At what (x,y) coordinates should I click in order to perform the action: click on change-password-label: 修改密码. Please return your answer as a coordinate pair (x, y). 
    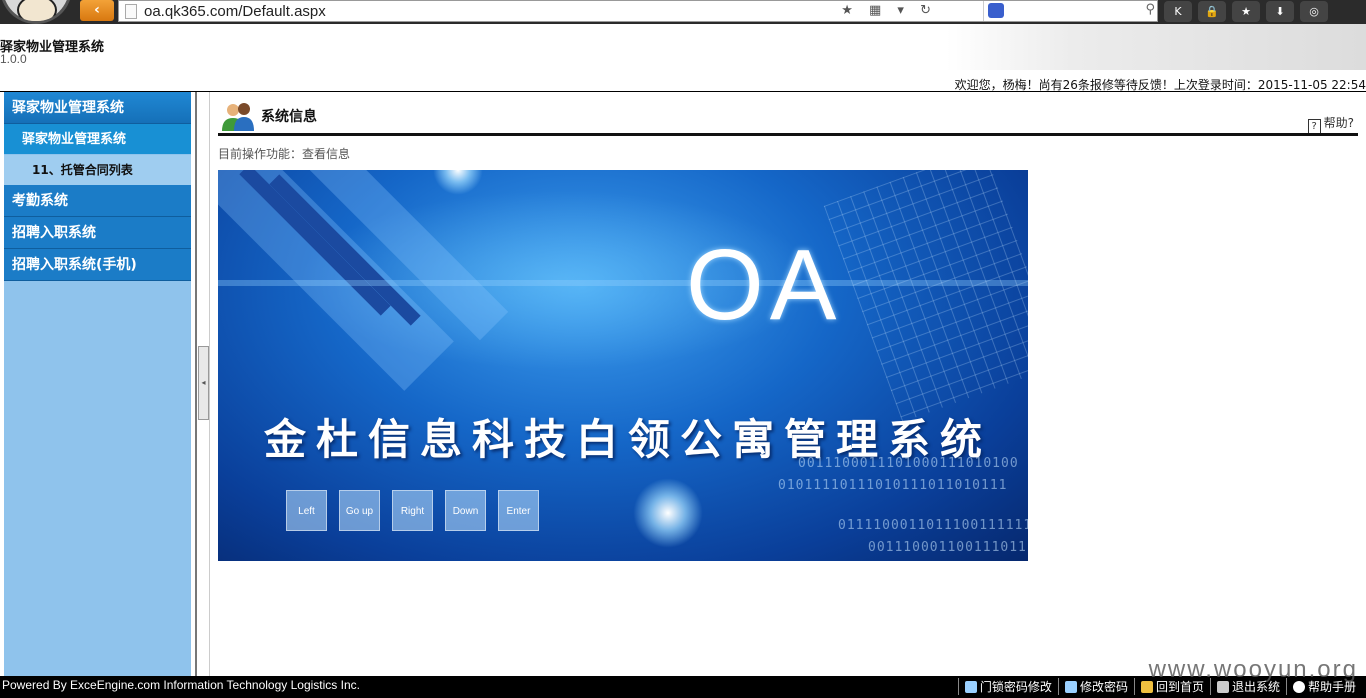
    Looking at the image, I should click on (1103, 687).